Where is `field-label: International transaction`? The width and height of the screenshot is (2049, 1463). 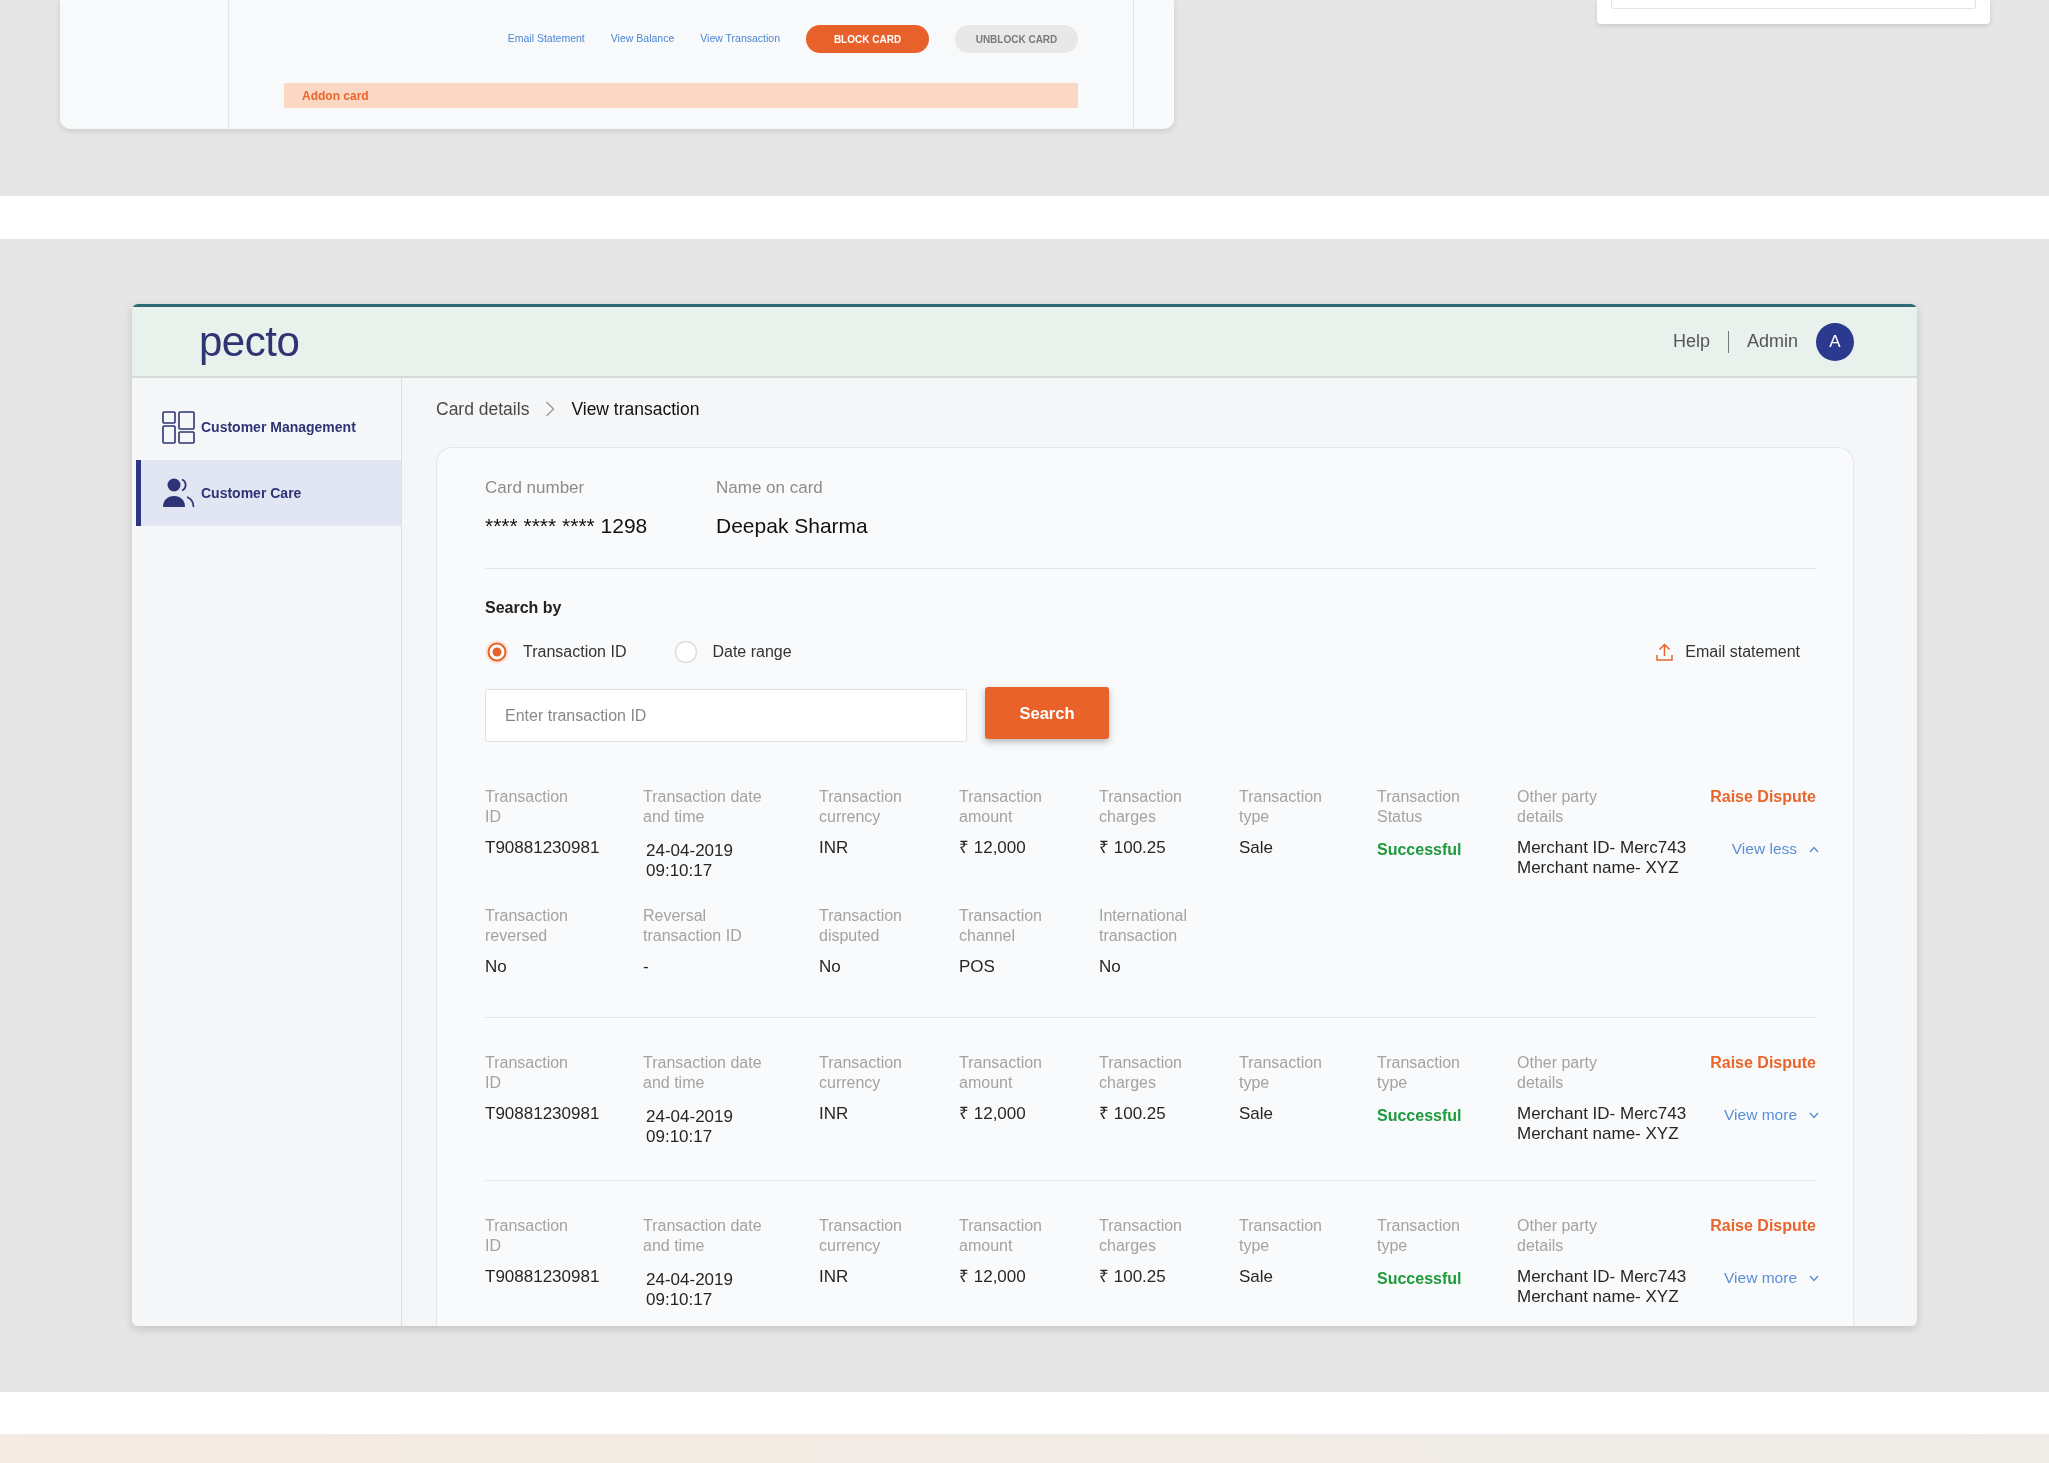
field-label: International transaction is located at coordinates (1143, 926).